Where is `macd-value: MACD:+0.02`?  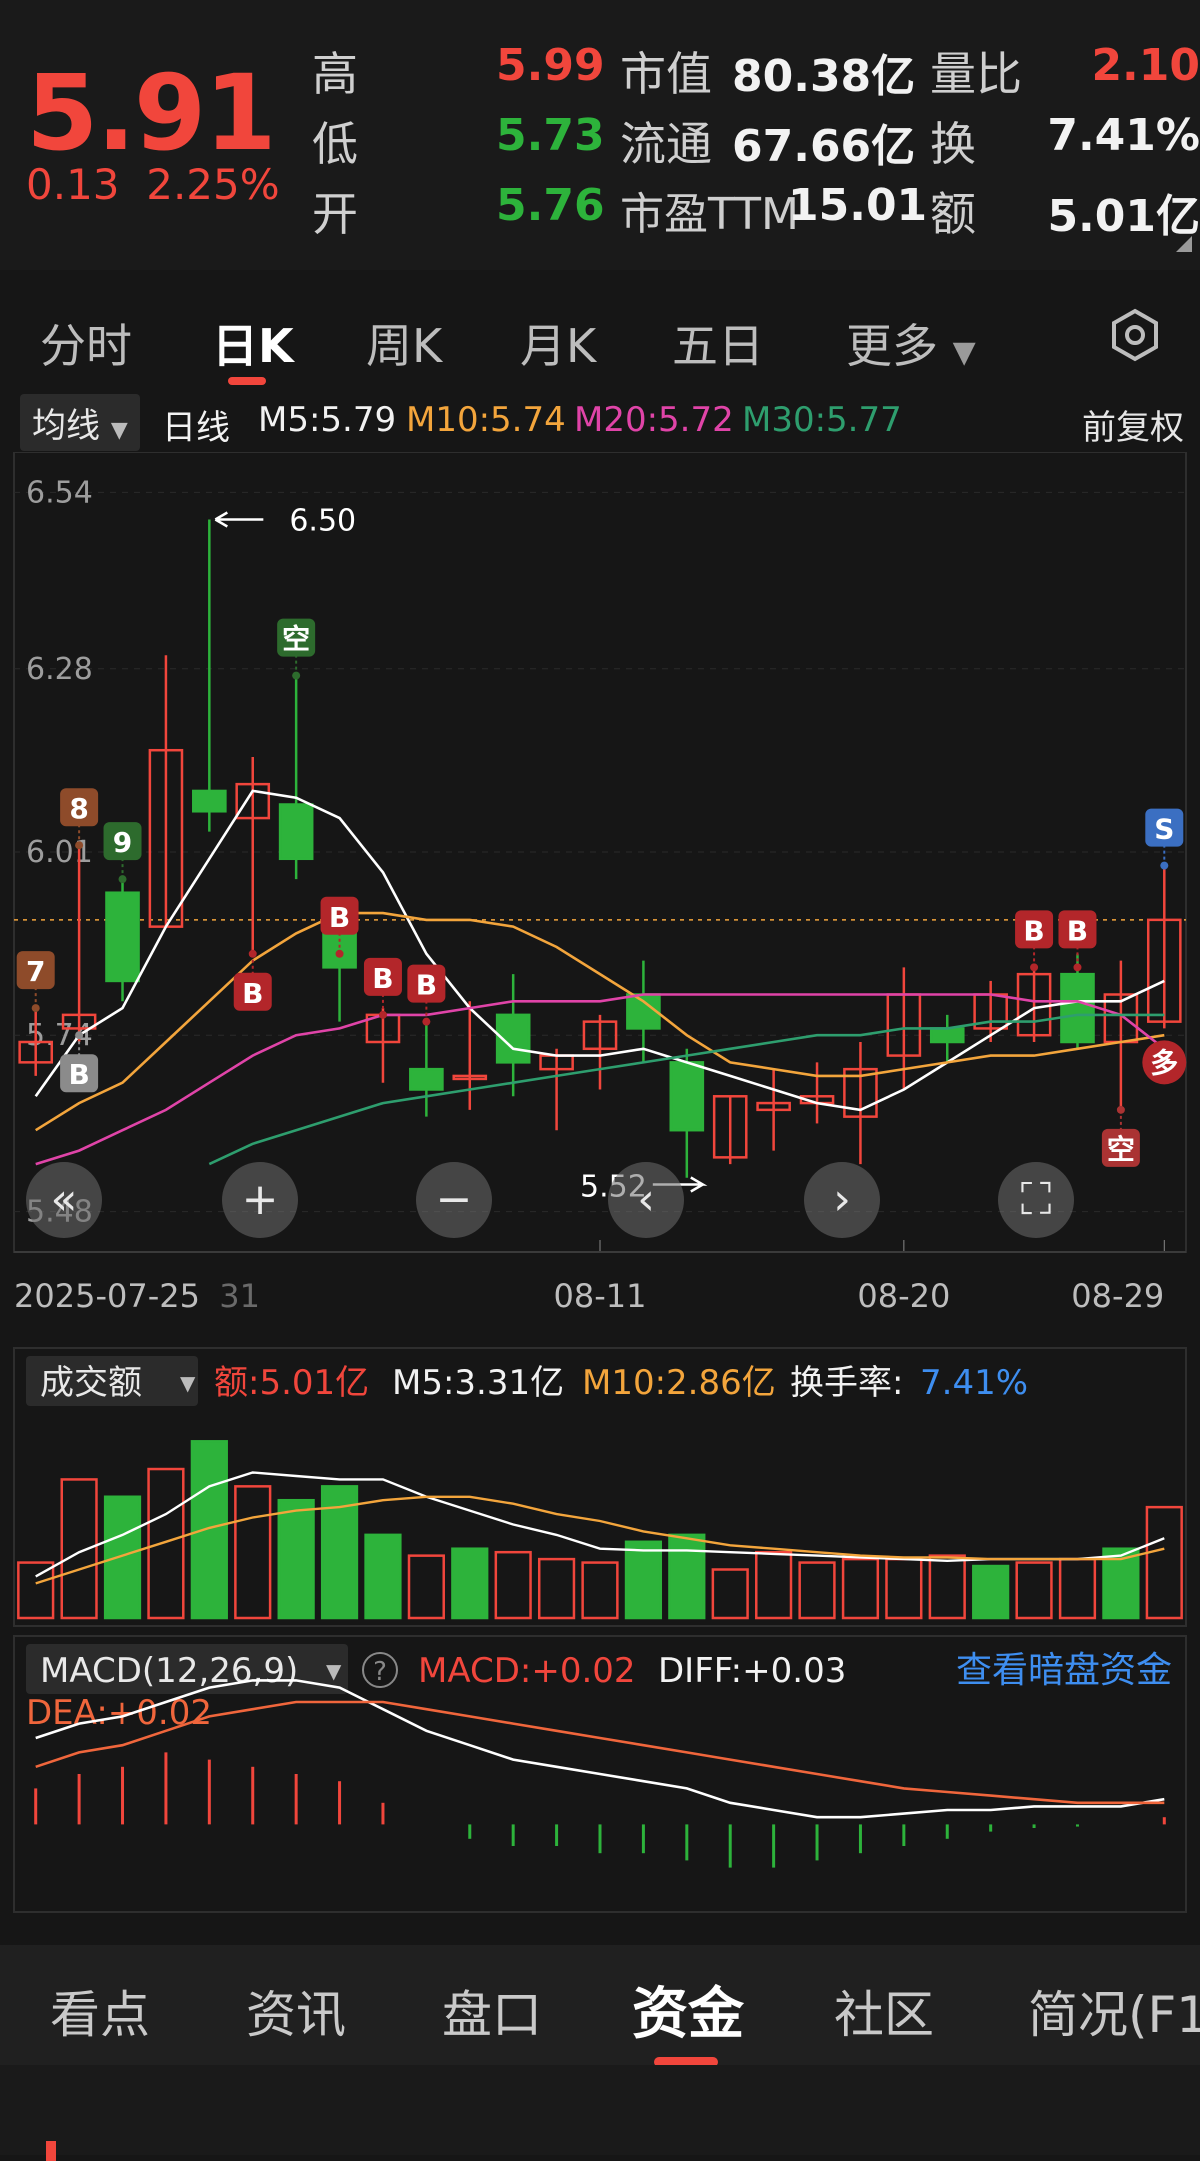 macd-value: MACD:+0.02 is located at coordinates (527, 1671).